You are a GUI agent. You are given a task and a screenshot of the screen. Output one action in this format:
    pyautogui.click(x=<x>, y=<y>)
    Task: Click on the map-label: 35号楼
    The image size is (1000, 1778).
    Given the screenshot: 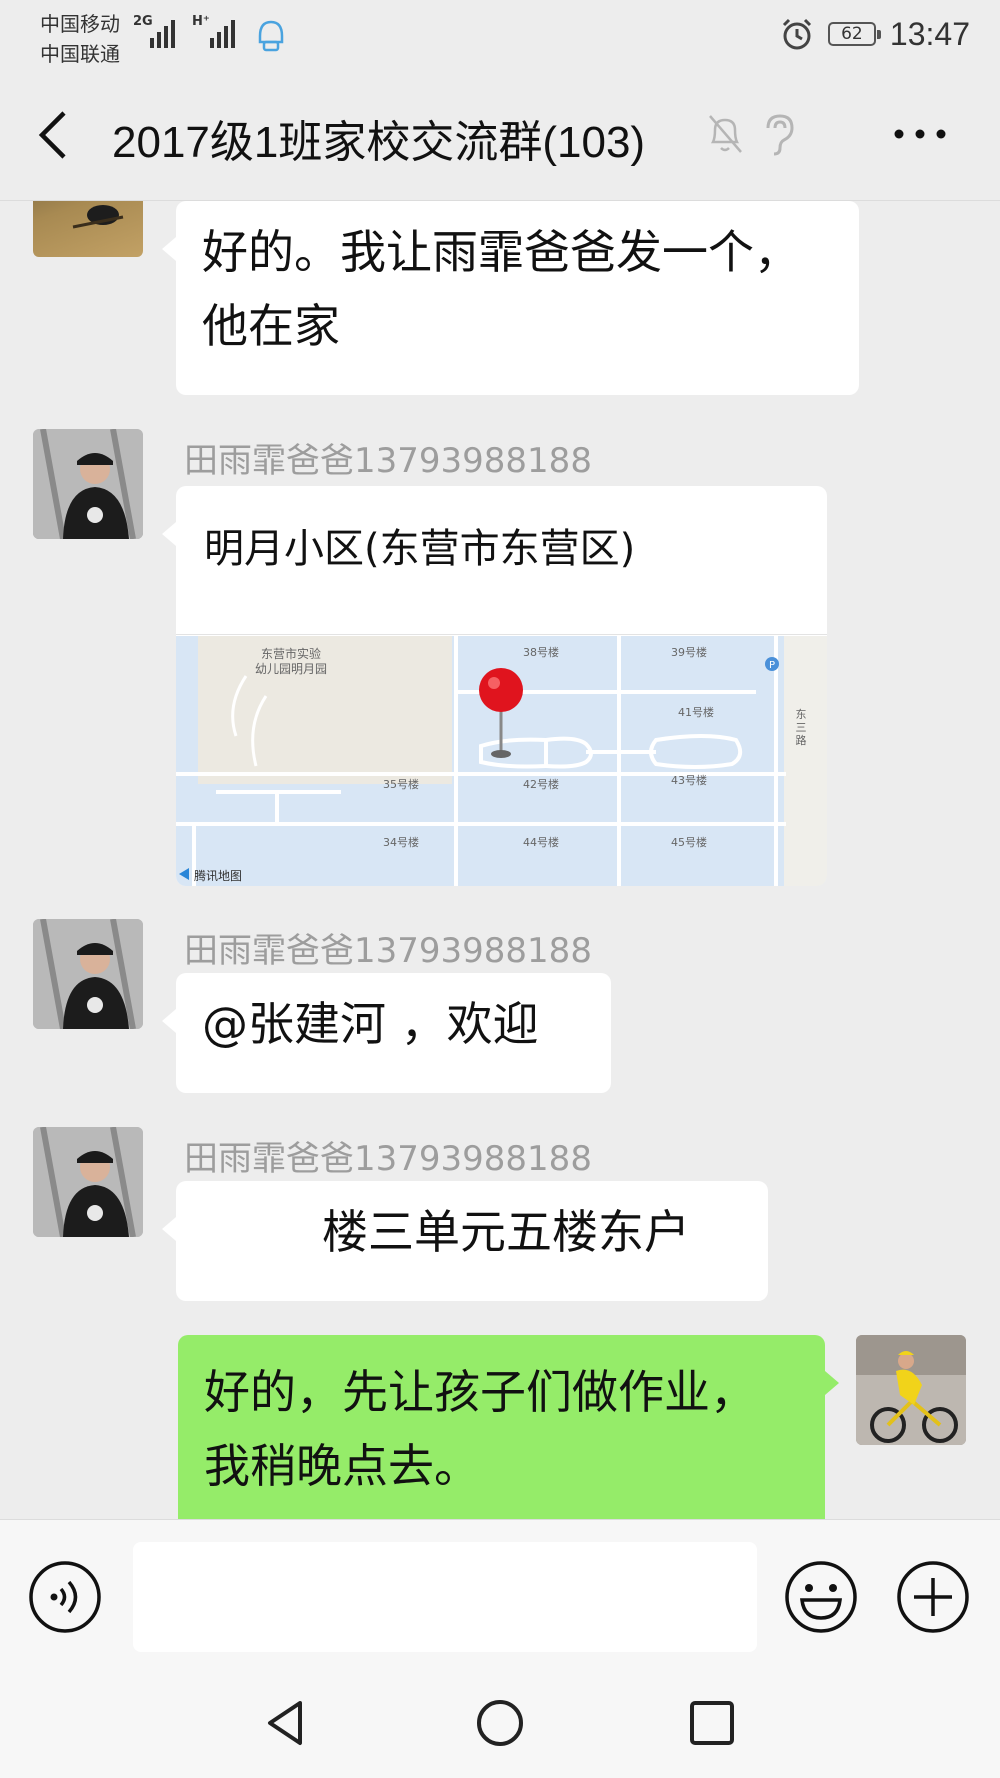 What is the action you would take?
    pyautogui.click(x=401, y=784)
    